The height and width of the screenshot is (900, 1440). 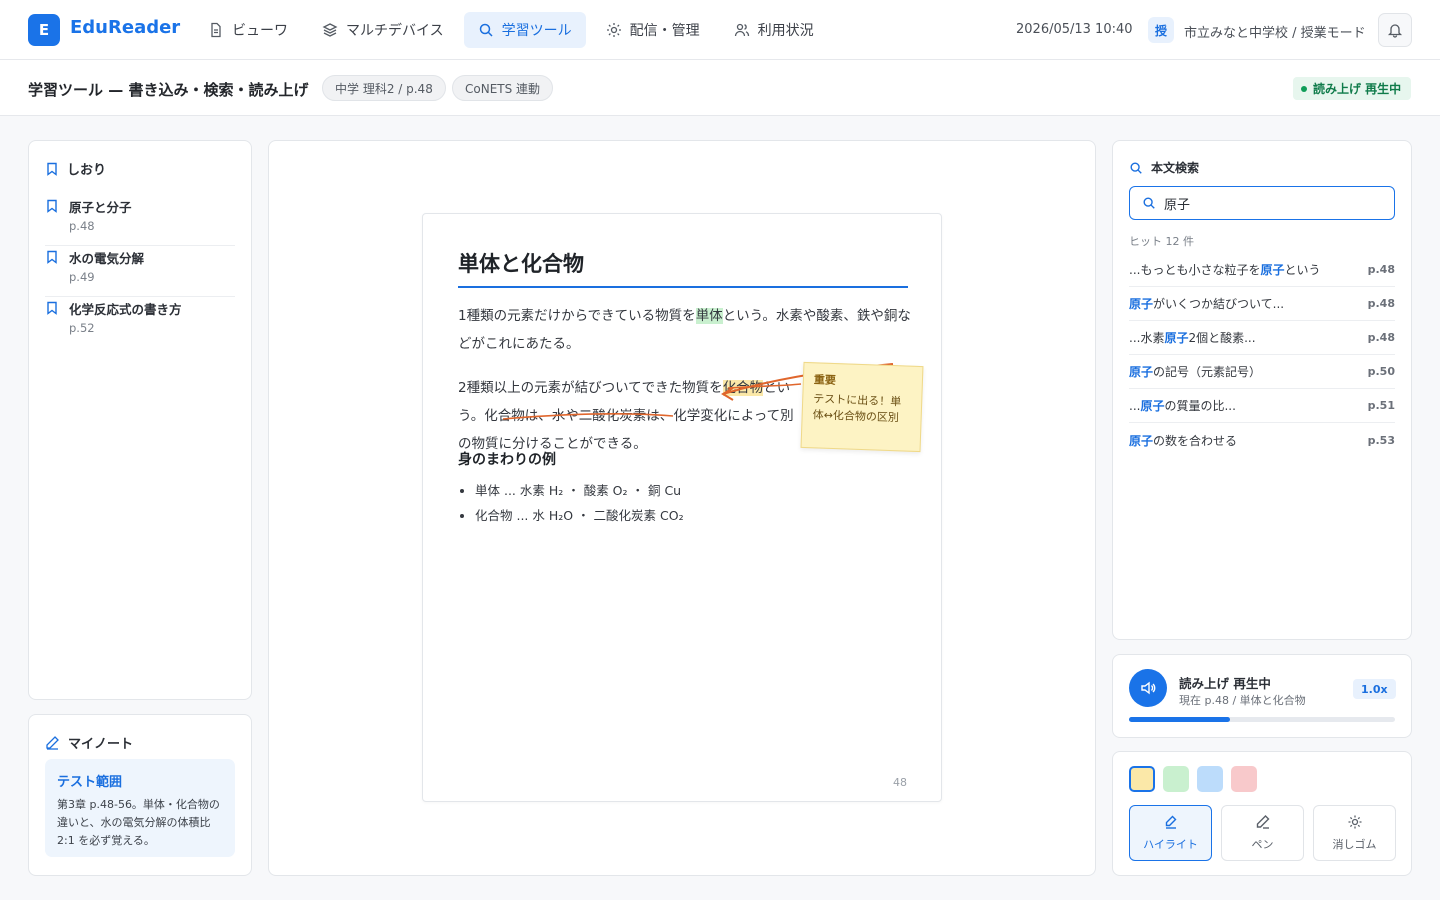 I want to click on result-snippet: ...もっとも小さな粒子を原子という, so click(x=1224, y=269).